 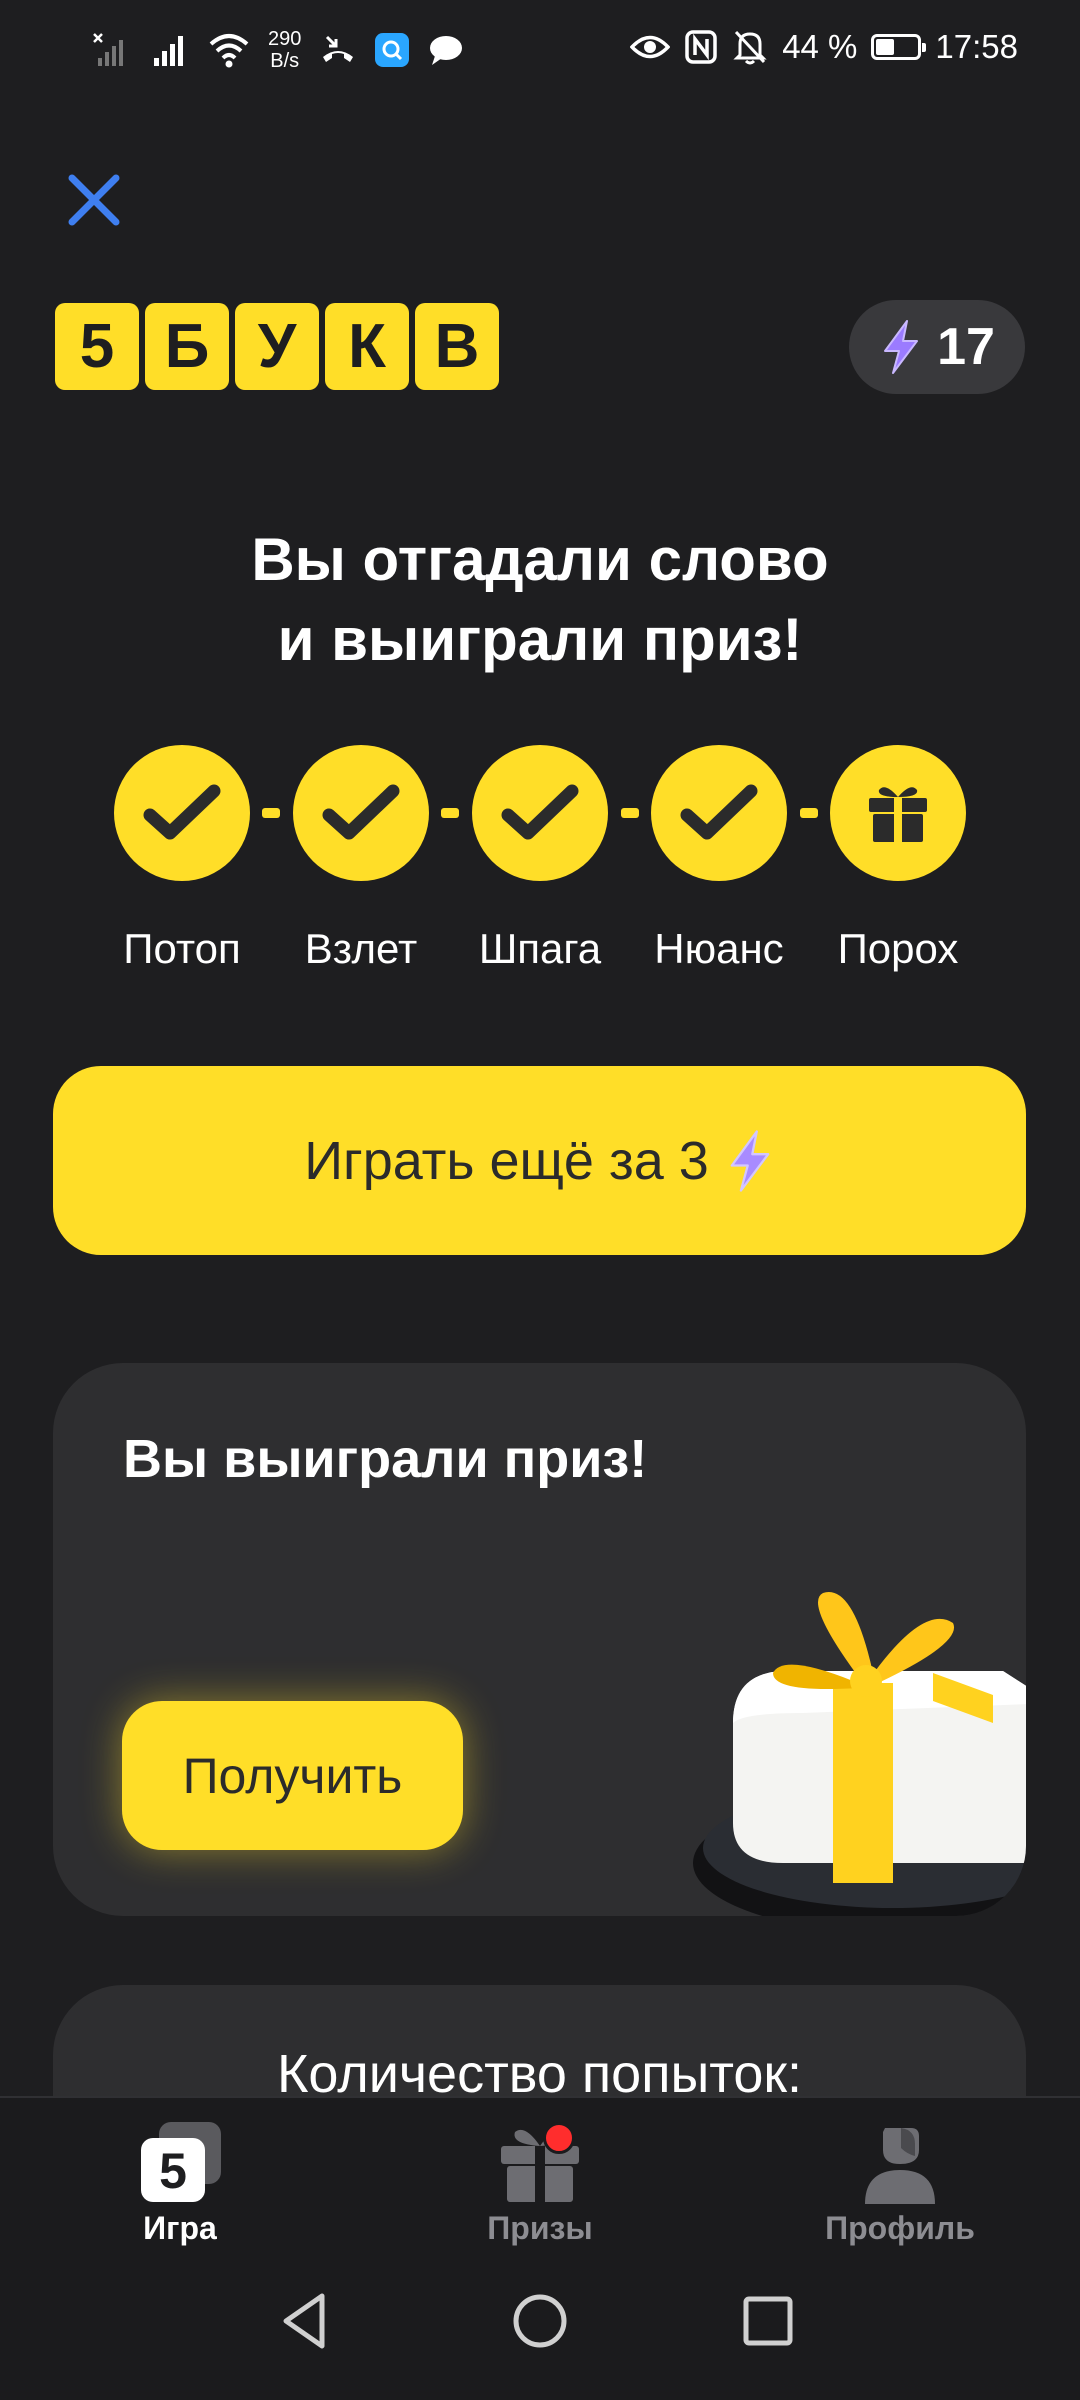 I want to click on word-progress: Потоп Взлет Шпага Нюанс Порох, so click(x=540, y=865).